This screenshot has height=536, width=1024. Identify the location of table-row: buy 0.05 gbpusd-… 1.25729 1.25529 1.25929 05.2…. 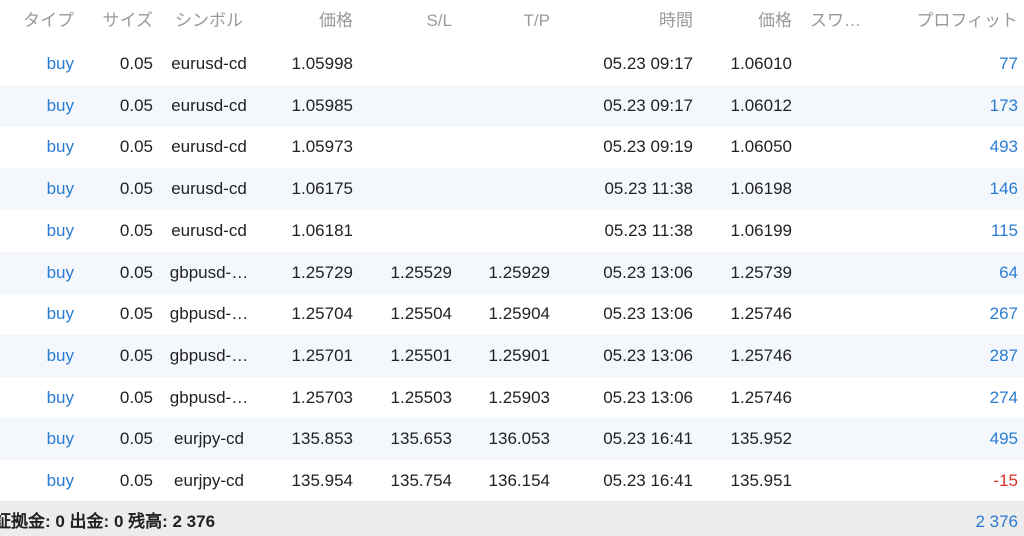
(512, 273).